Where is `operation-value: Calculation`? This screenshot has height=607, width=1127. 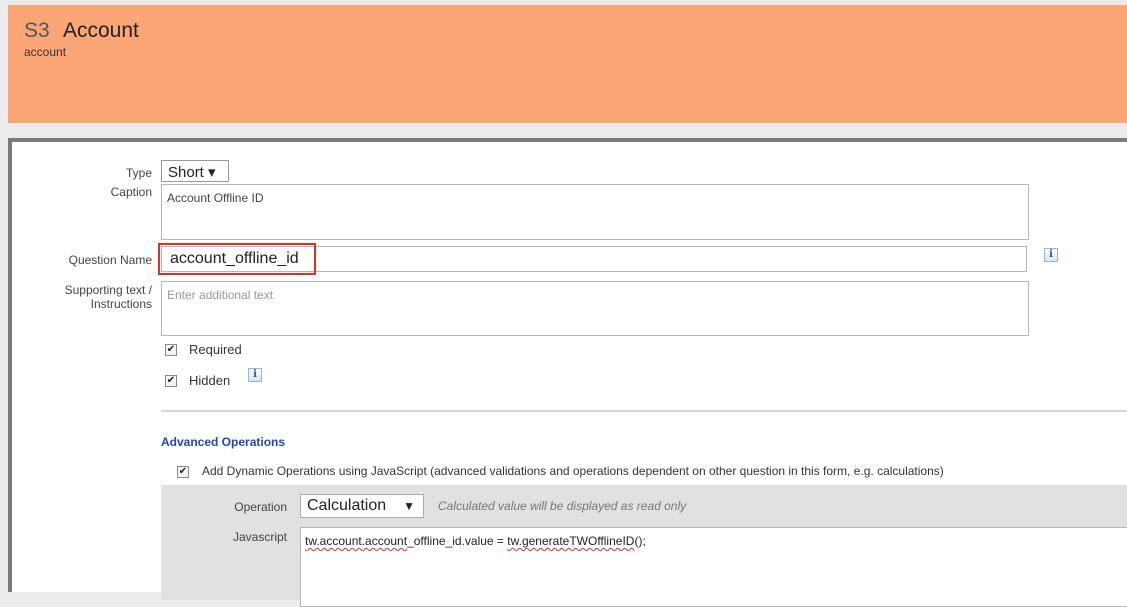
operation-value: Calculation is located at coordinates (347, 505).